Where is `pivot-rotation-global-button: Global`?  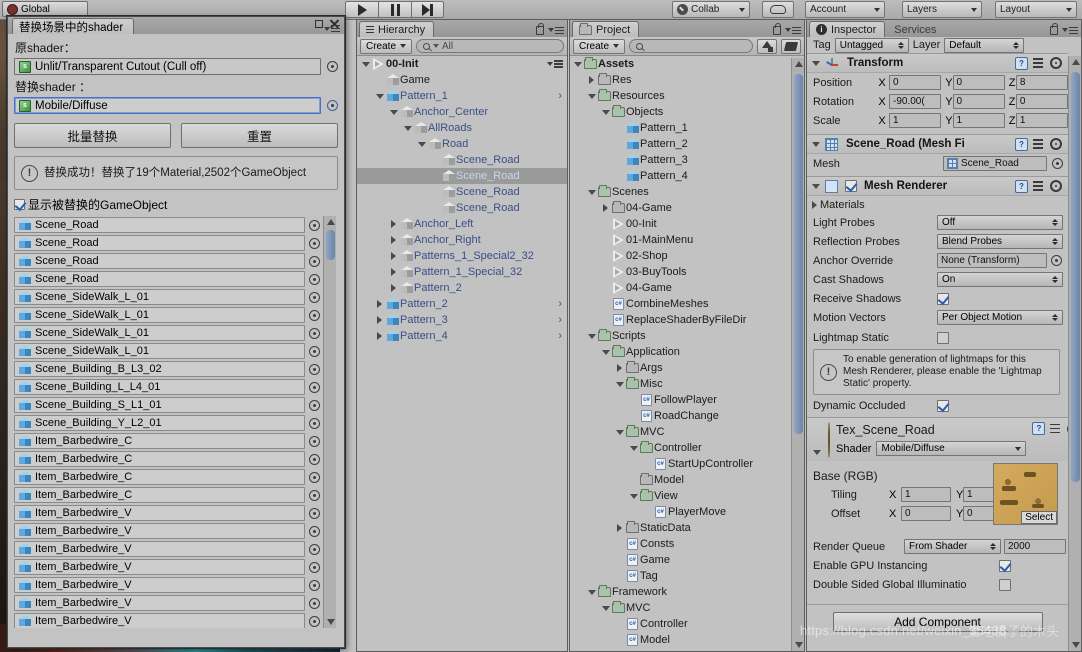
pivot-rotation-global-button: Global is located at coordinates (45, 9).